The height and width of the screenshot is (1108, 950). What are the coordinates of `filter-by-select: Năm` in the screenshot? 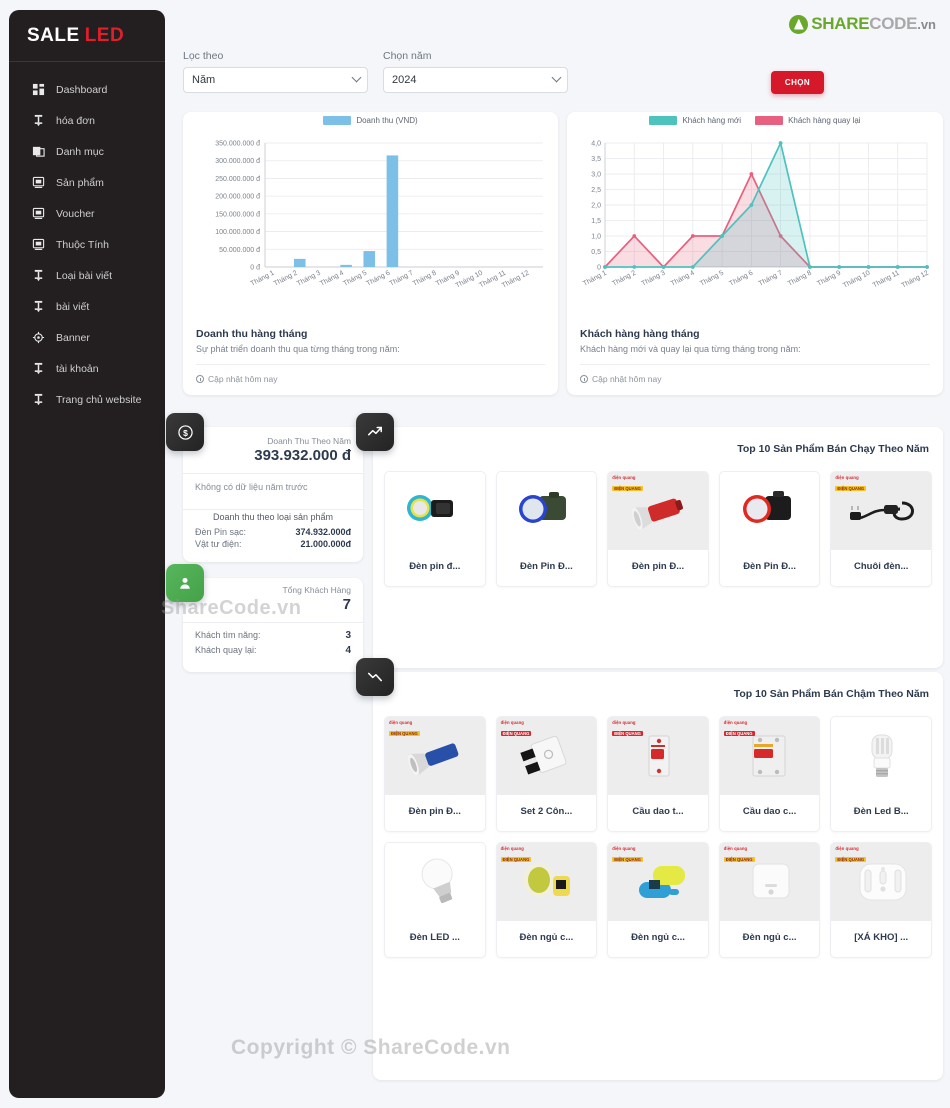 It's located at (275, 80).